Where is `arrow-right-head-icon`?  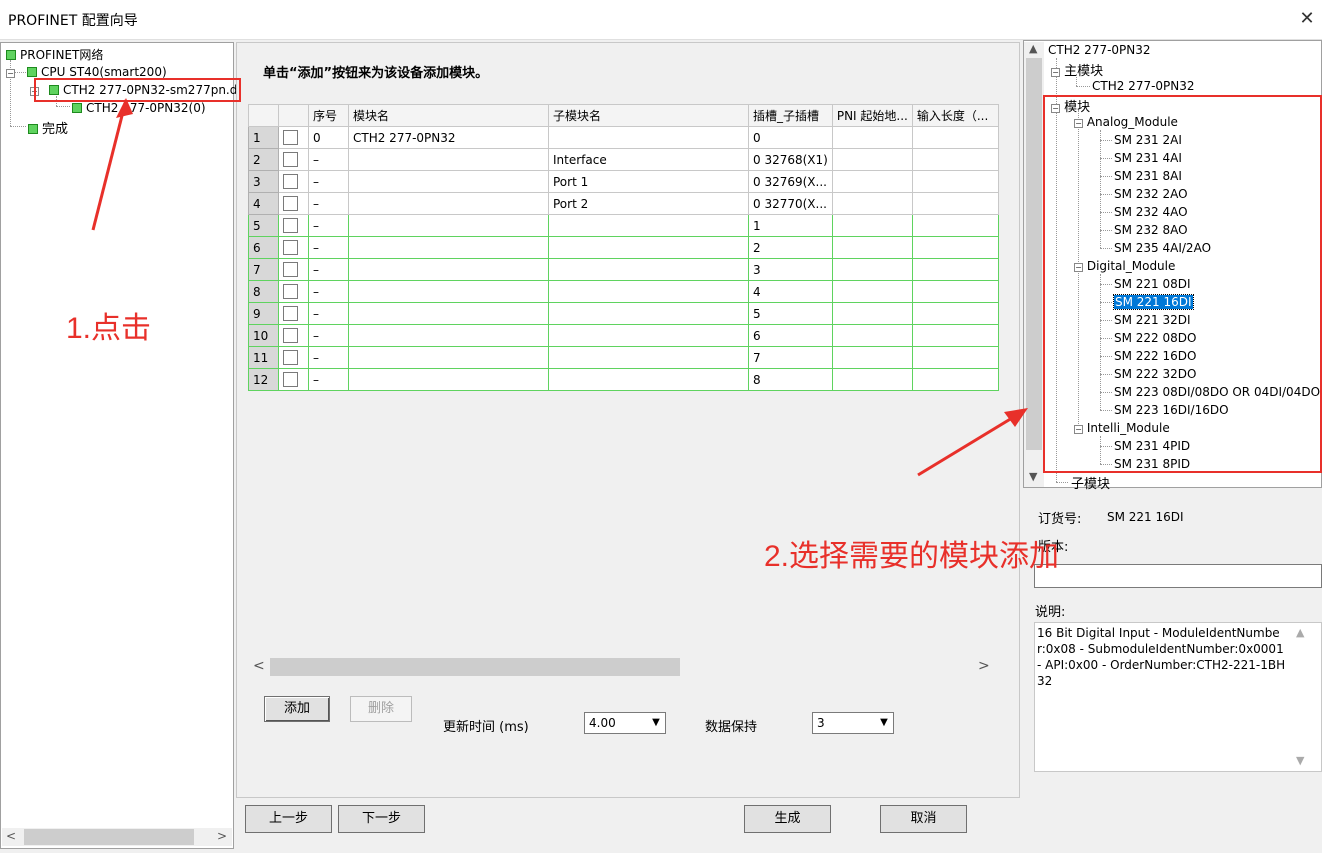
arrow-right-head-icon is located at coordinates (1016, 417).